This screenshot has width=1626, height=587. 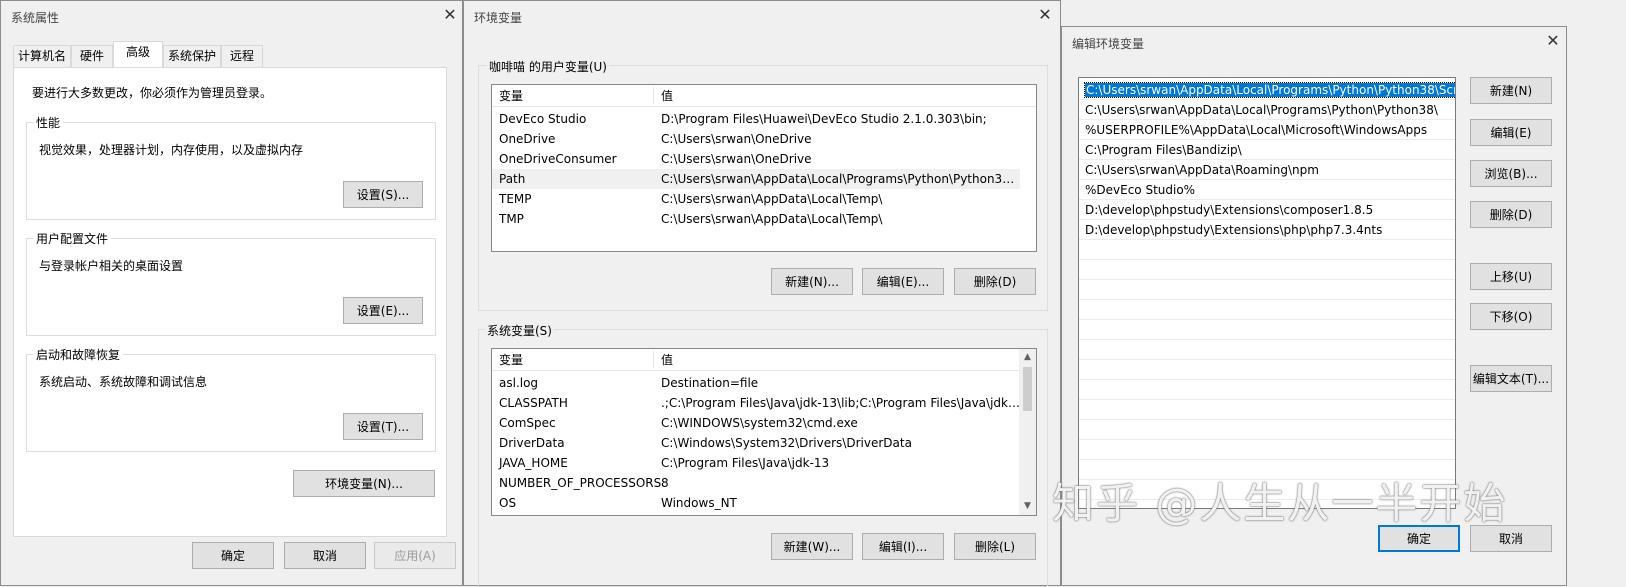 I want to click on tab-computer-name: 计算机名, so click(x=42, y=56).